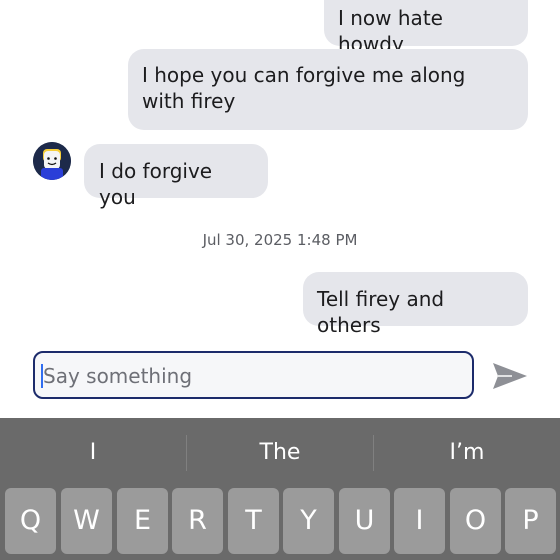 The width and height of the screenshot is (560, 560). I want to click on message-input: Say something, so click(253, 375).